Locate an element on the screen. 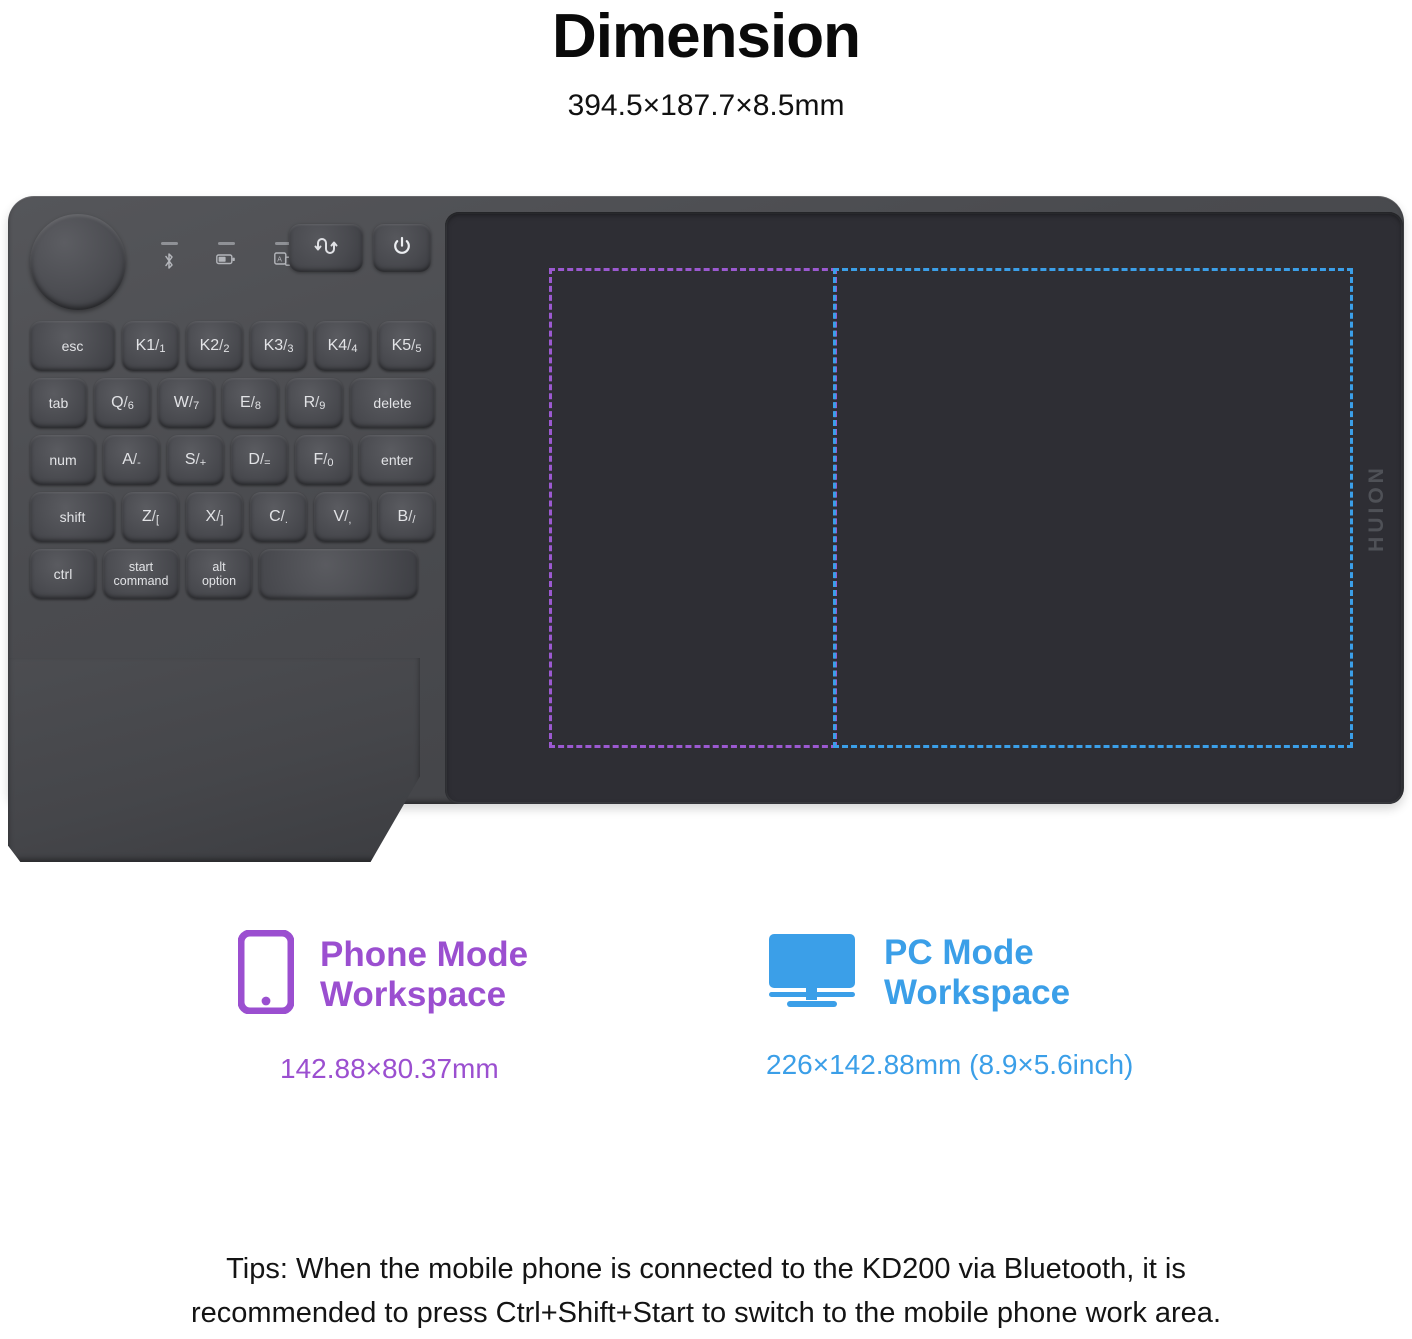  key-label: shift is located at coordinates (72, 517).